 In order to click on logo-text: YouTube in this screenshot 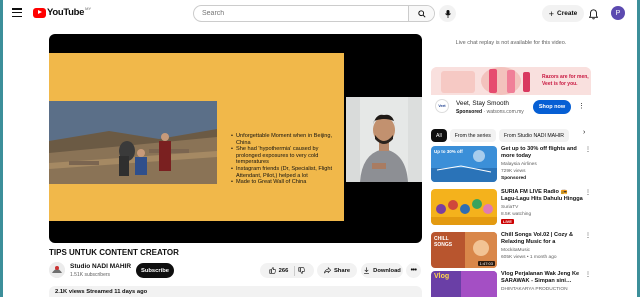, I will do `click(66, 12)`.